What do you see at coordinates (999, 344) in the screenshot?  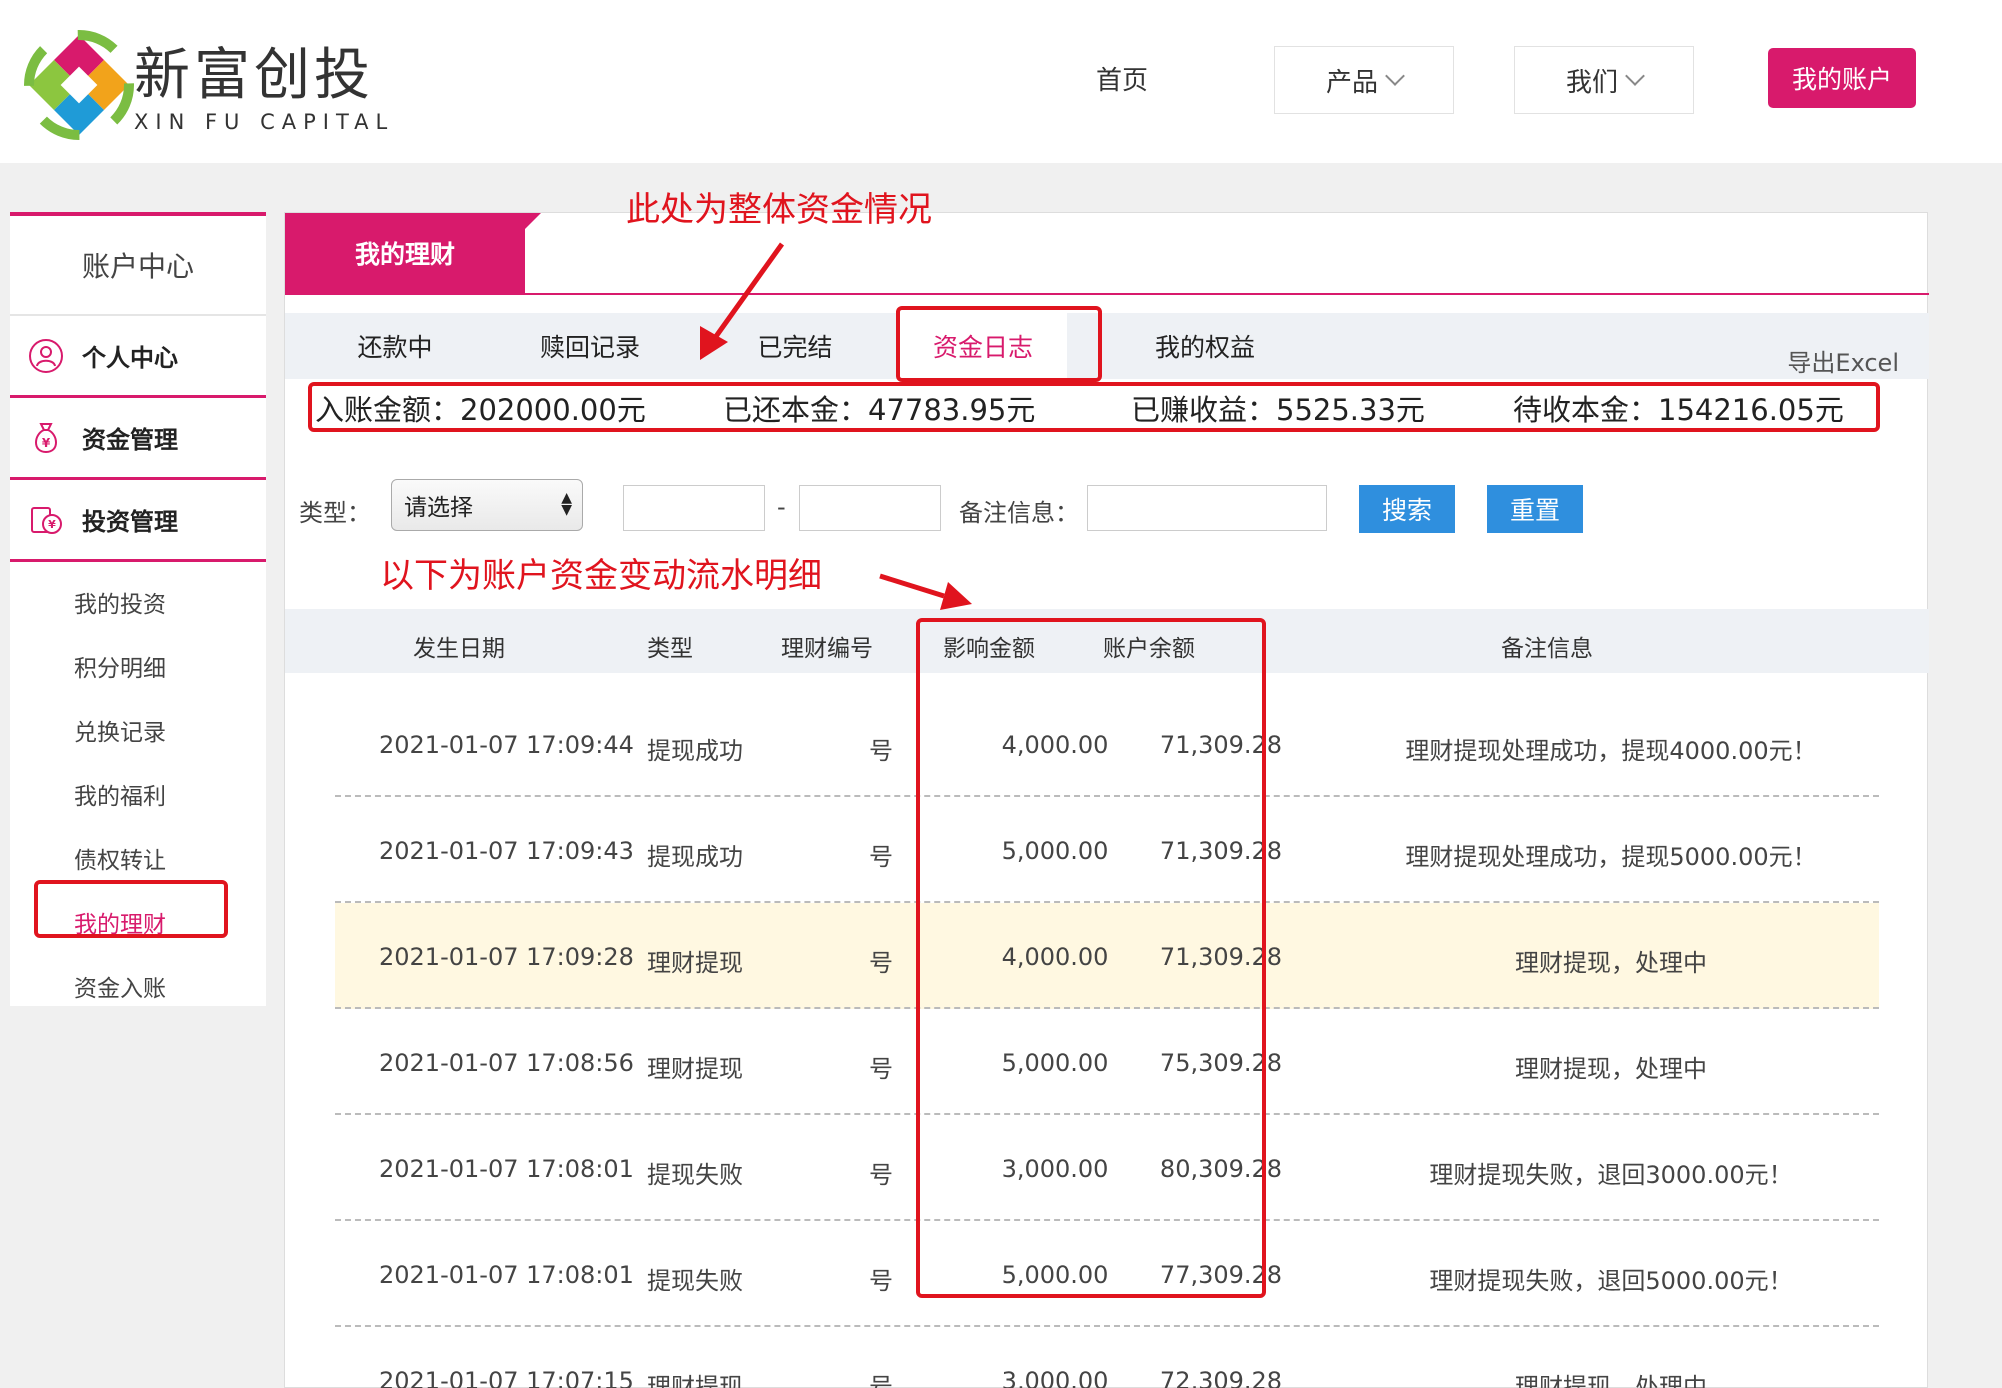 I see `annotation-box-fund-log-tab` at bounding box center [999, 344].